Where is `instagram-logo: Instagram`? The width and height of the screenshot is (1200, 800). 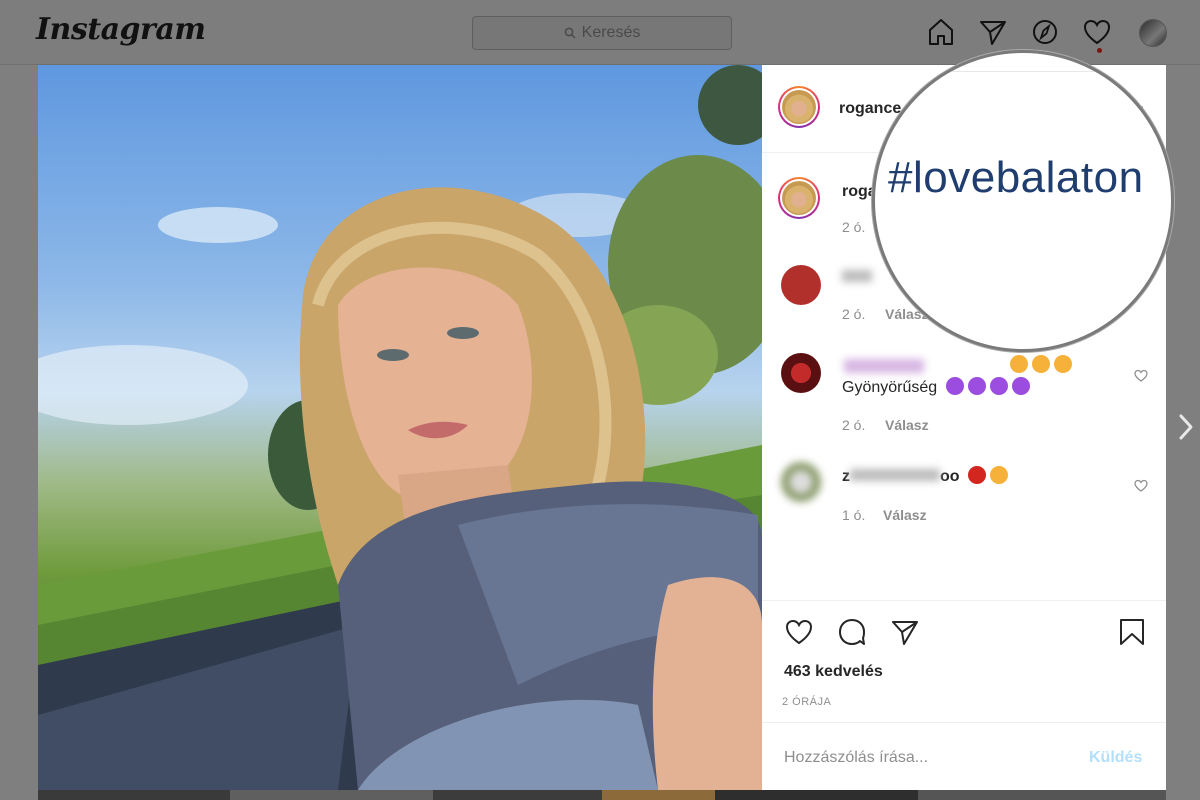
instagram-logo: Instagram is located at coordinates (121, 29).